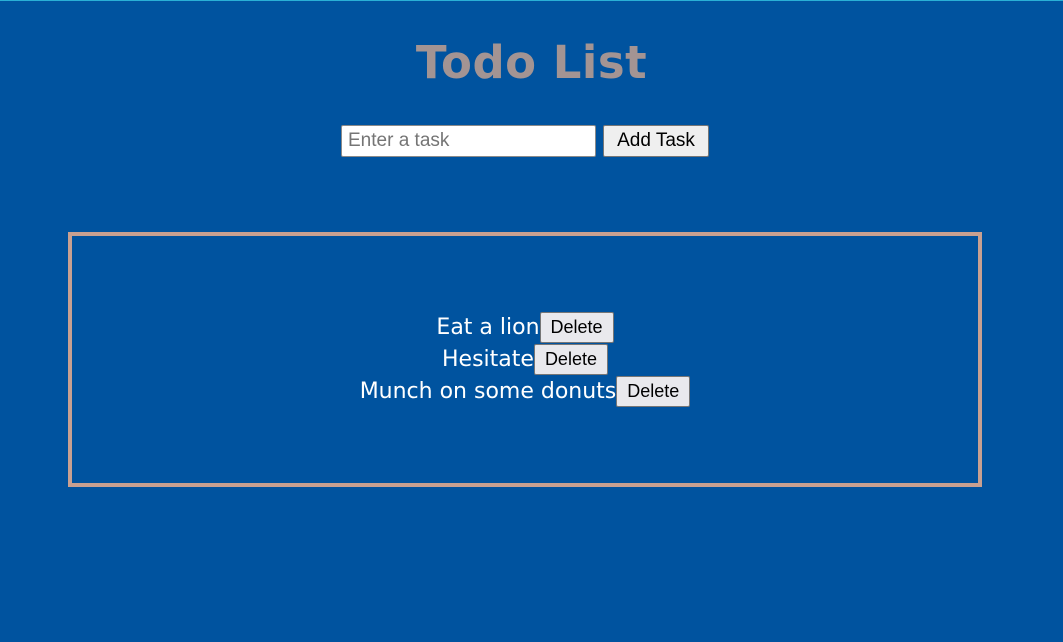  I want to click on task-text: Eat a lion, so click(488, 327).